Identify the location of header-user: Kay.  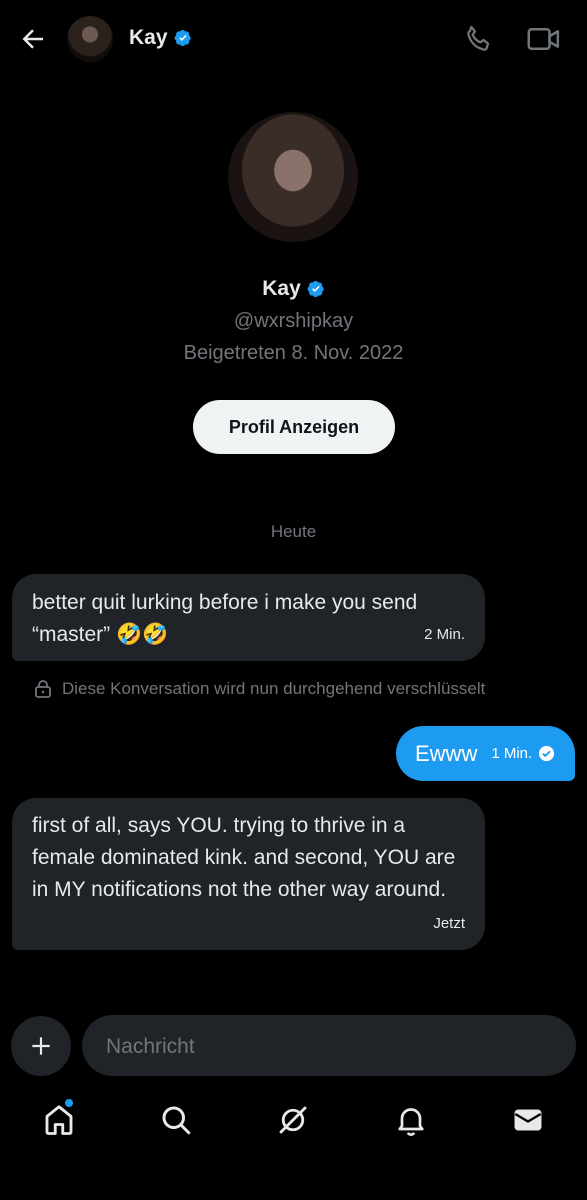
(160, 38).